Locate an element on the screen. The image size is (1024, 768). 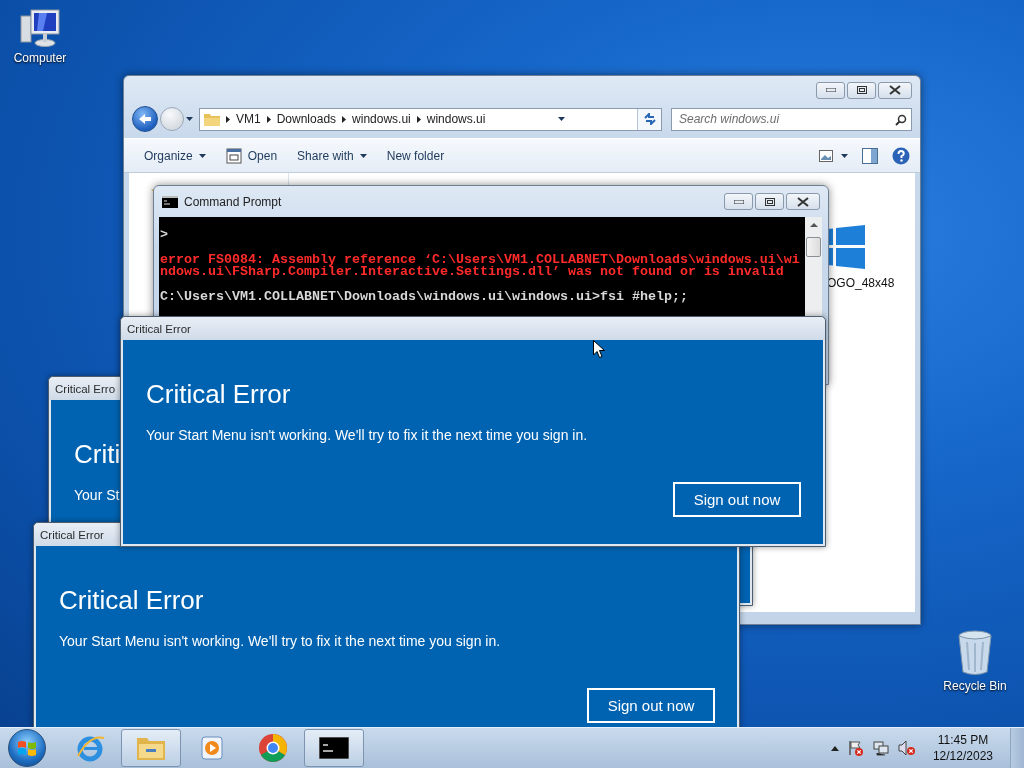
history-caret-icon is located at coordinates (189, 119).